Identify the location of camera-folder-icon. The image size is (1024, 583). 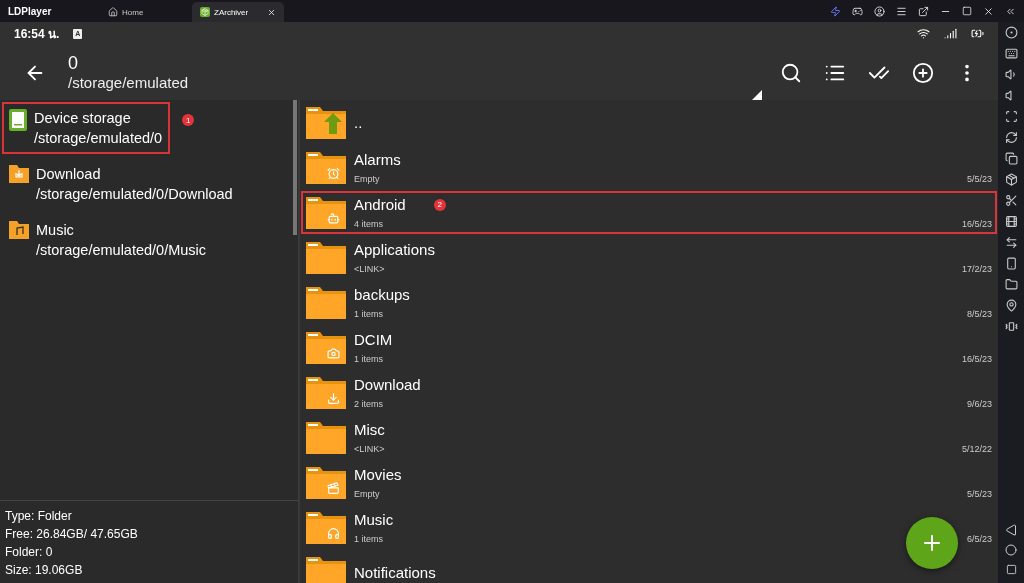
(326, 347).